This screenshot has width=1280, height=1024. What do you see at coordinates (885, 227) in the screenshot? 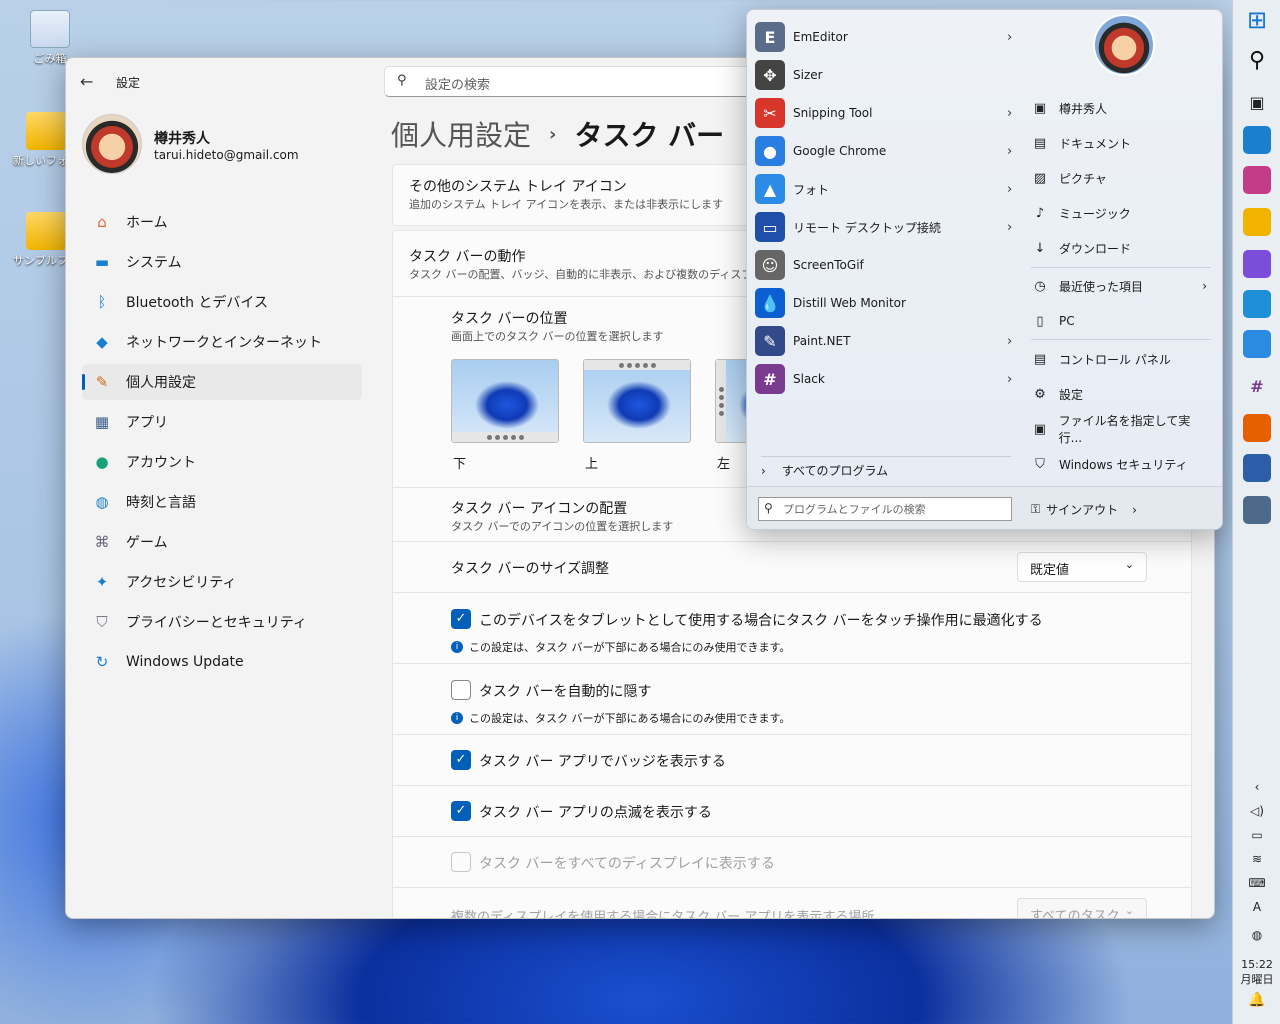
I see `program-item: ▭ リモート デスクトップ接続 ›` at bounding box center [885, 227].